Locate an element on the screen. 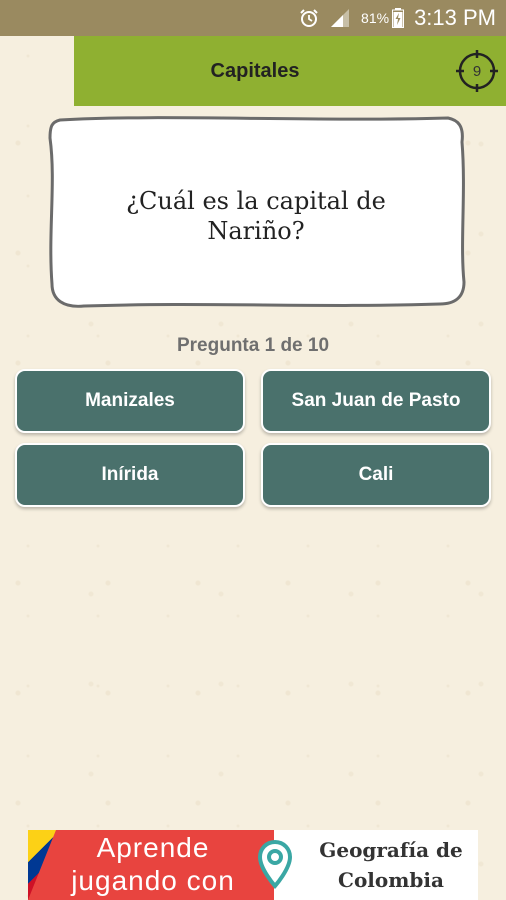 This screenshot has height=900, width=506. ad-banner-right: Geografía de Colombia is located at coordinates (368, 865).